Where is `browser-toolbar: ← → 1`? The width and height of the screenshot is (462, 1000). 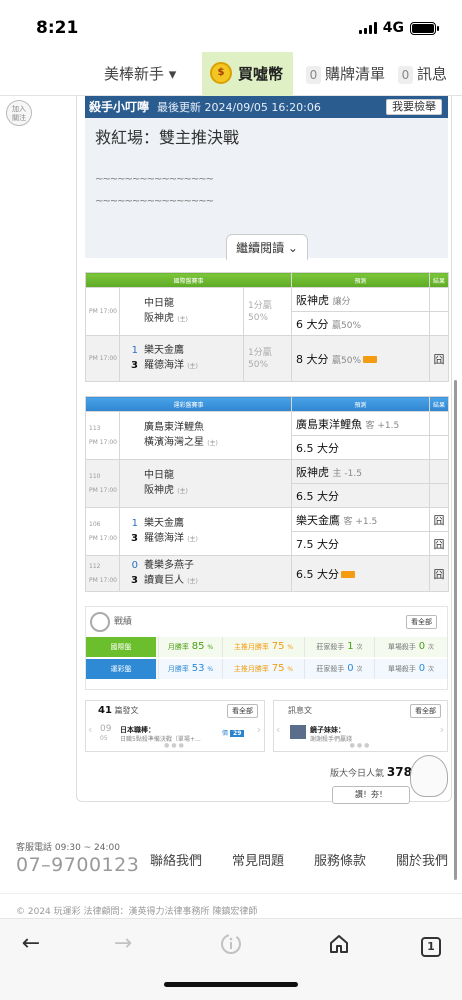
browser-toolbar: ← → 1 is located at coordinates (231, 959).